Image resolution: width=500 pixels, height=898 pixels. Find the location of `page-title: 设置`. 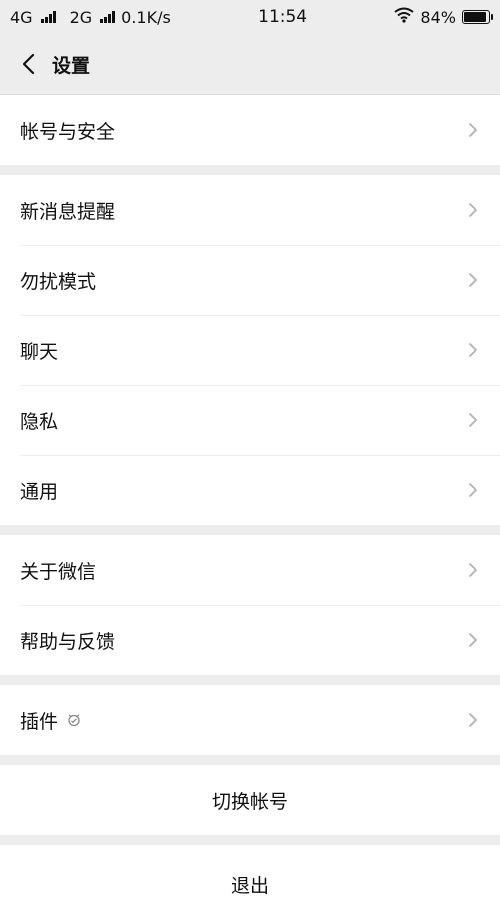

page-title: 设置 is located at coordinates (71, 65).